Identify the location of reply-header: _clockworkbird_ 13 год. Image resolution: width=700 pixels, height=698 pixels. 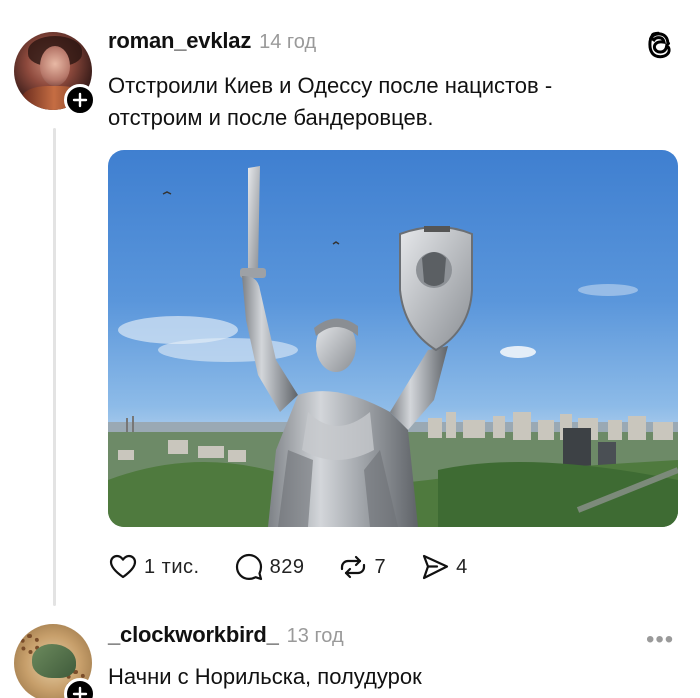
(226, 635).